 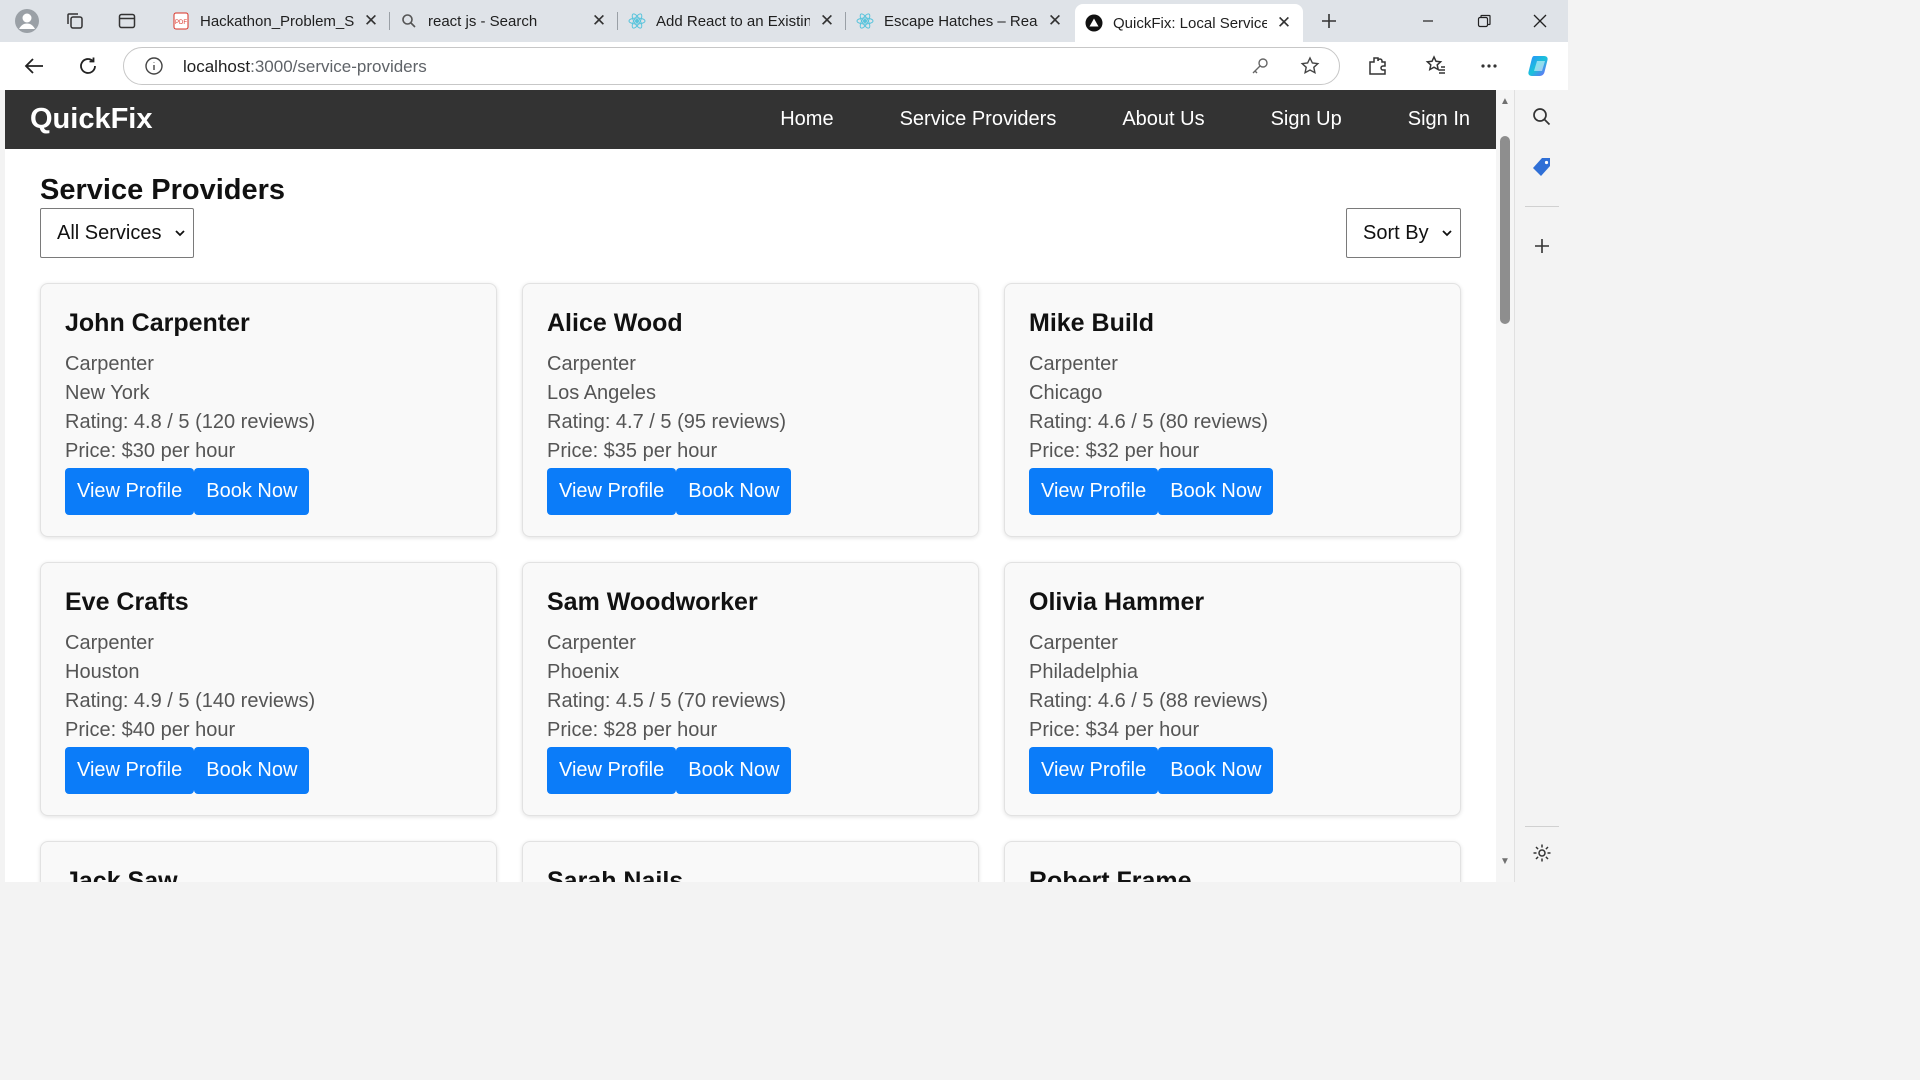 I want to click on provider-card: Jack Saw, so click(x=268, y=861).